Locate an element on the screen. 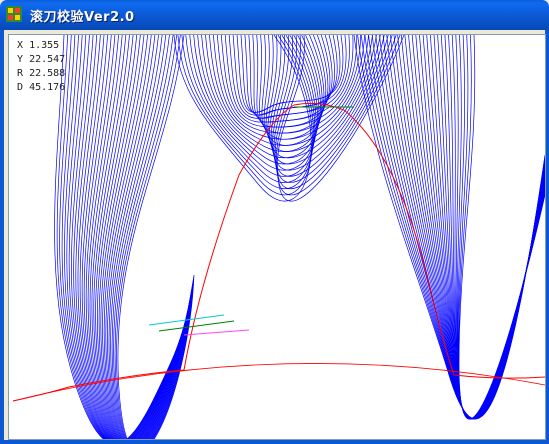  window-title: 滚刀校验Ver2.0 is located at coordinates (82, 17).